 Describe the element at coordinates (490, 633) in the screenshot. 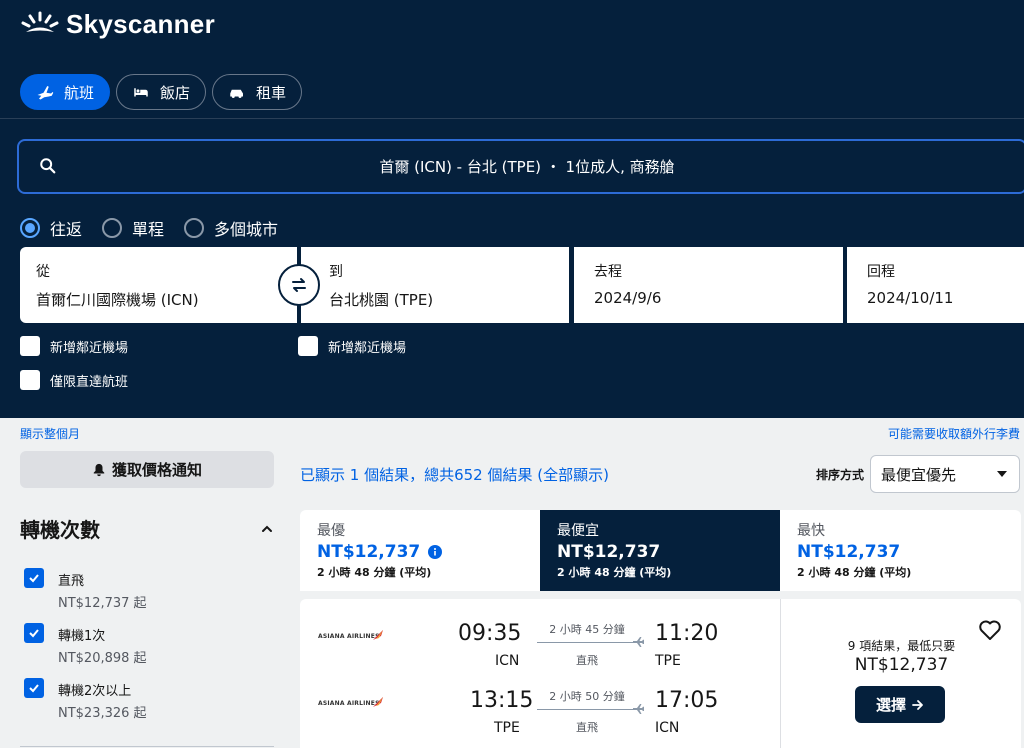

I see `depart-time: 09:35` at that location.